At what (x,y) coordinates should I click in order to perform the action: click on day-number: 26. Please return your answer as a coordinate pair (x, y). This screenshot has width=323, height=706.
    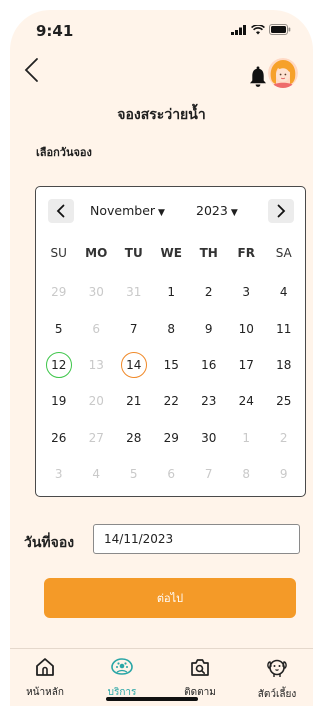
    Looking at the image, I should click on (59, 437).